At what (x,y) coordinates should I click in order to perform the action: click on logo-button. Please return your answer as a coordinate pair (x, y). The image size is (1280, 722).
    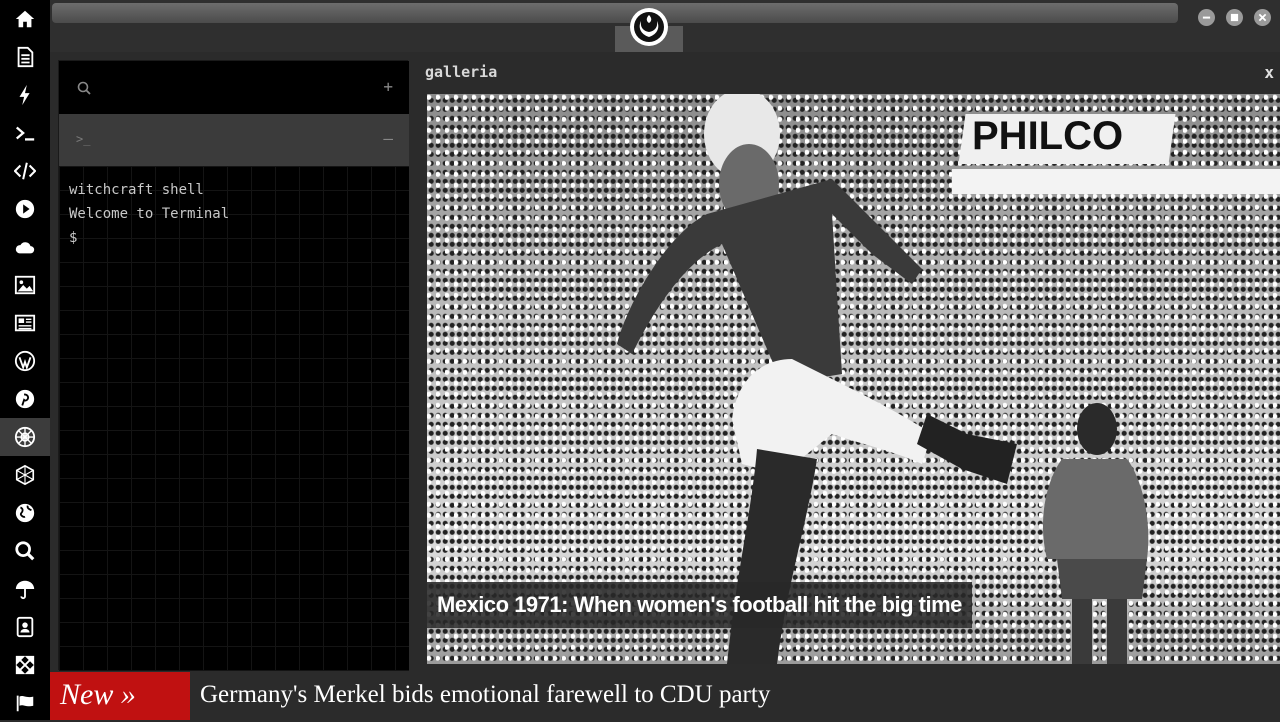
    Looking at the image, I should click on (649, 27).